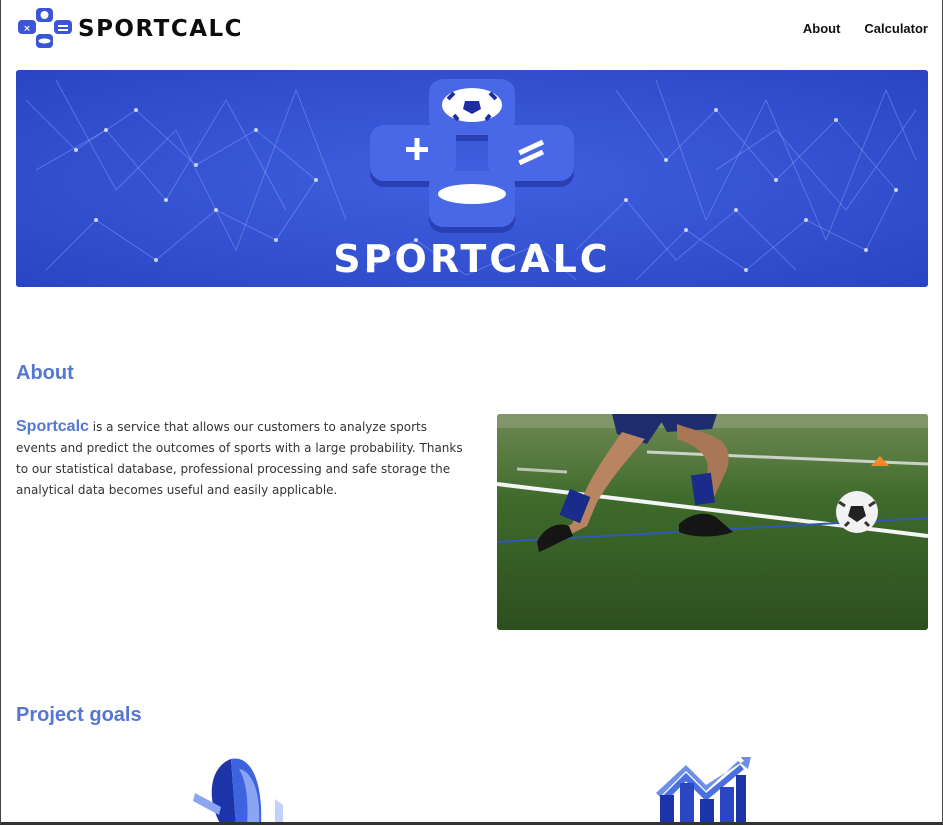 The width and height of the screenshot is (943, 826). I want to click on project-goals-heading: Project goals, so click(79, 715).